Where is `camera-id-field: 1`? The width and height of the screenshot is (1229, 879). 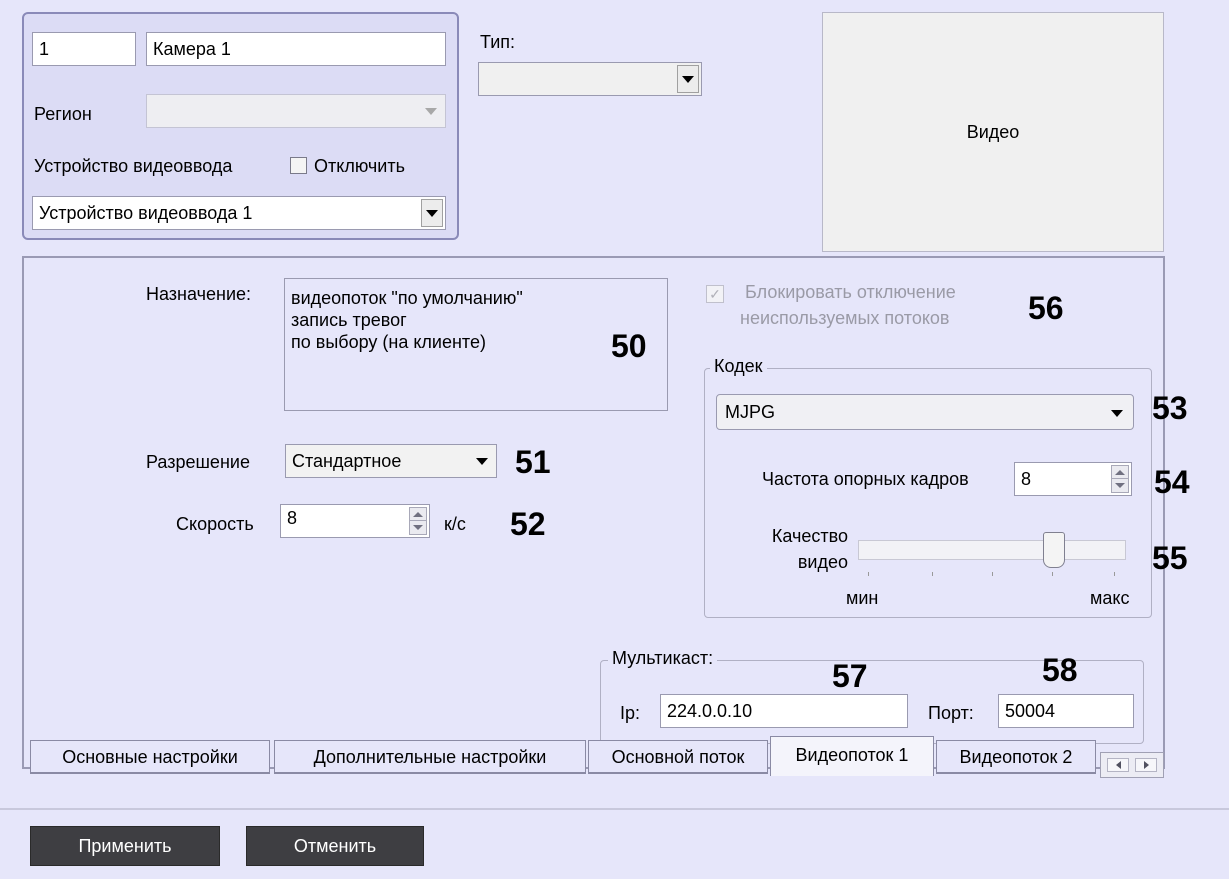
camera-id-field: 1 is located at coordinates (84, 49).